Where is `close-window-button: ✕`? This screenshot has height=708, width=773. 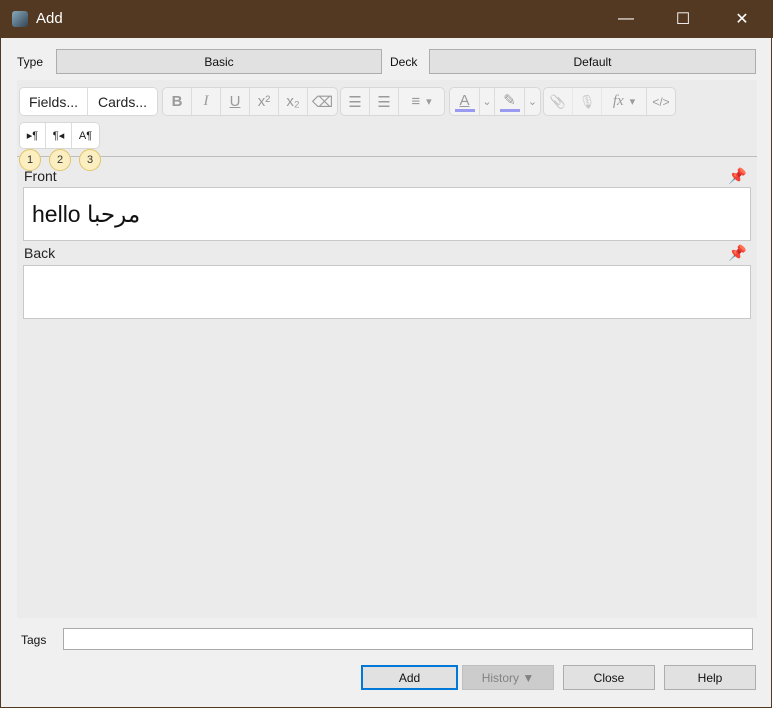
close-window-button: ✕ is located at coordinates (742, 19).